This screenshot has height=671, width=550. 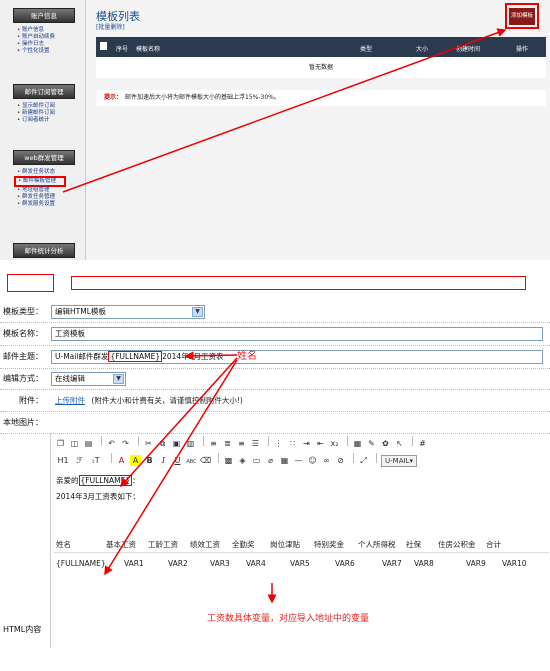 I want to click on salary-variables-highlight, so click(x=298, y=283).